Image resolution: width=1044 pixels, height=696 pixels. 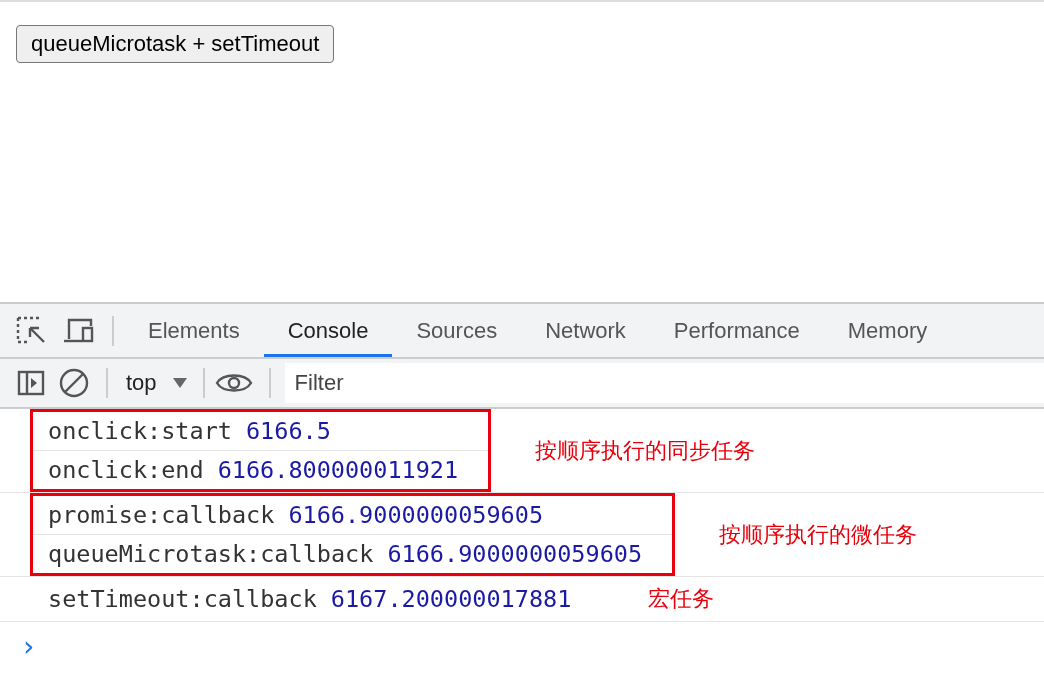 I want to click on filter-field: Filter, so click(x=664, y=383).